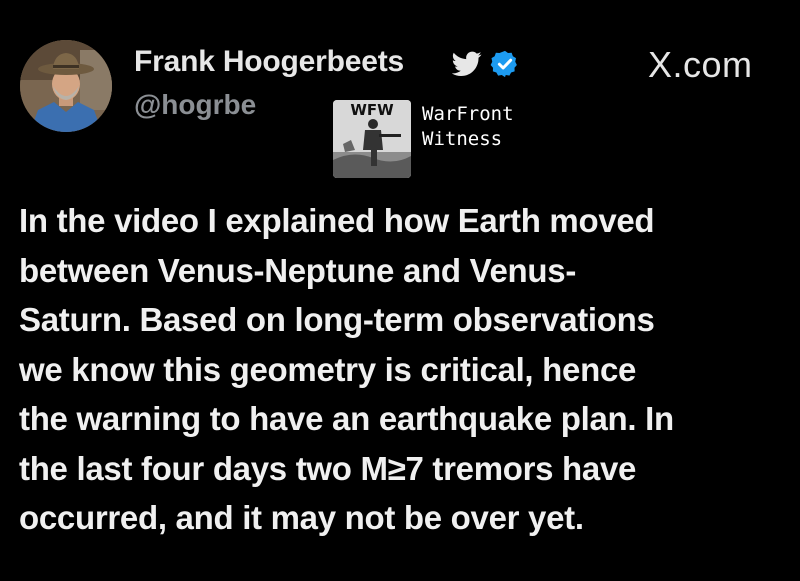  I want to click on tweet-line: occurred, and it may not be over yet., so click(301, 517).